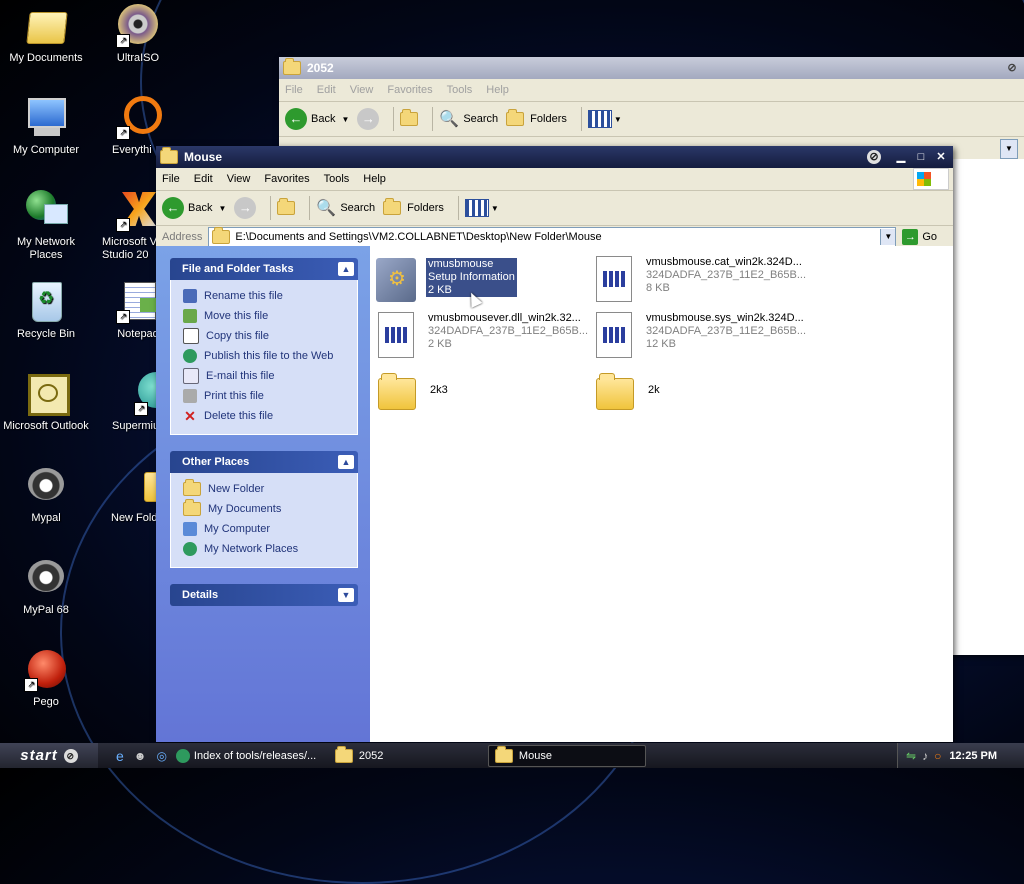 The width and height of the screenshot is (1024, 884). Describe the element at coordinates (270, 529) in the screenshot. I see `place-my-computer: My Computer` at that location.